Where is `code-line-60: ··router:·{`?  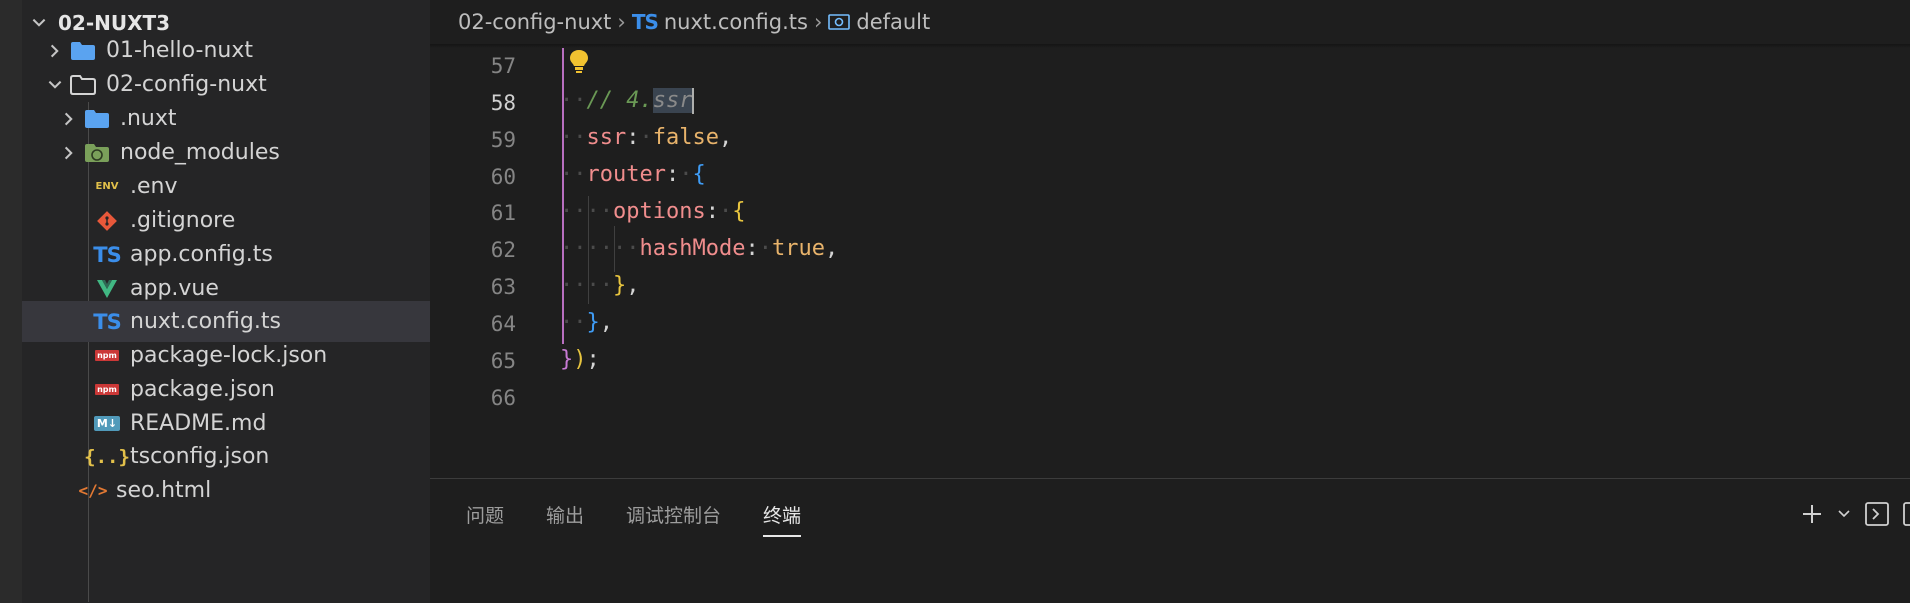
code-line-60: ··router:·{ is located at coordinates (633, 180).